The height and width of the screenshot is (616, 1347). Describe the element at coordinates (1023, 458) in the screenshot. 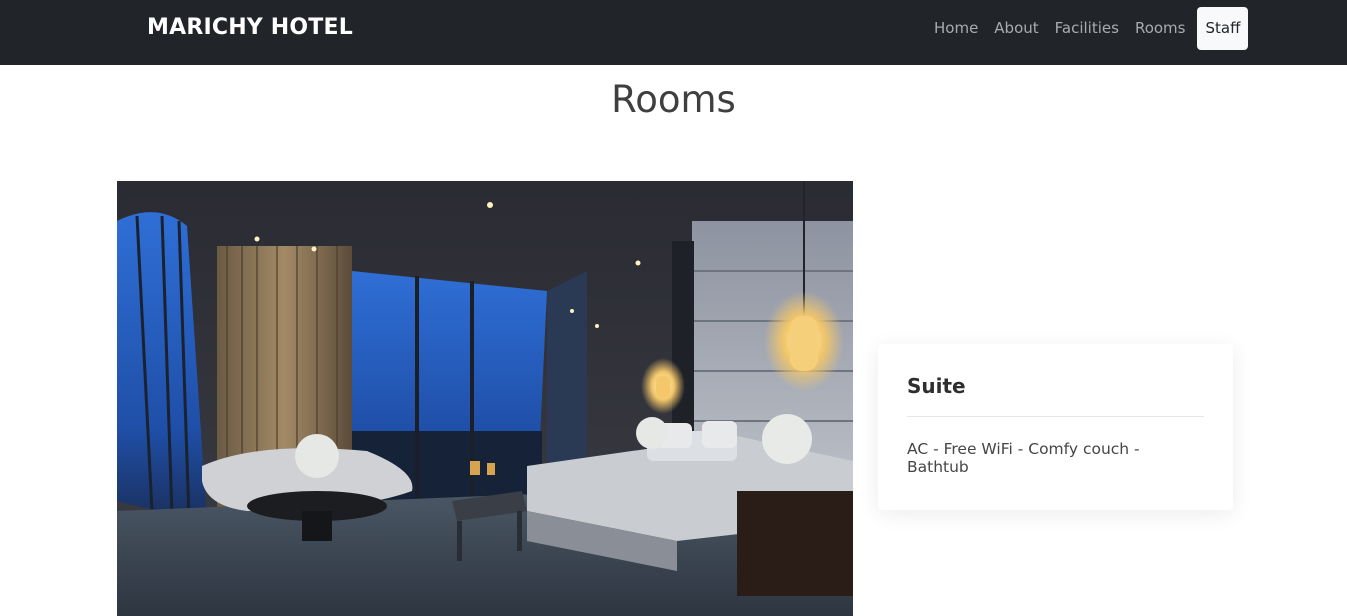

I see `room-amenities: AC - Free WiFi - Comfy couch - Bathtub` at that location.